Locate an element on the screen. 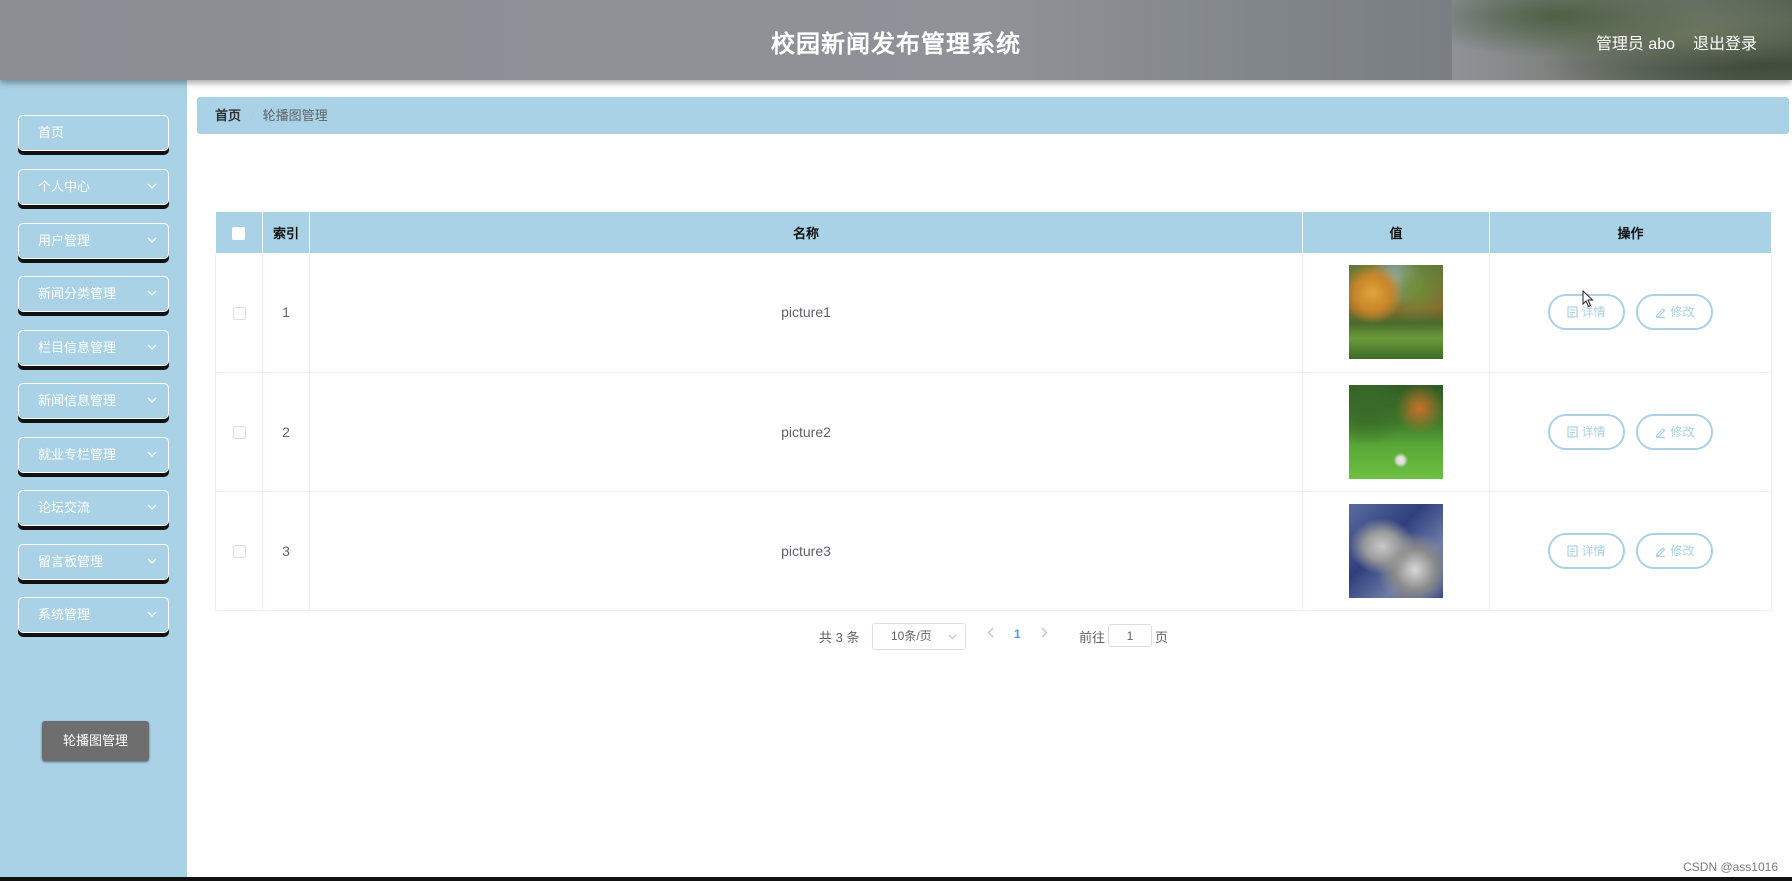 This screenshot has height=881, width=1792. sidebar-item-label: 系统管理 is located at coordinates (64, 614).